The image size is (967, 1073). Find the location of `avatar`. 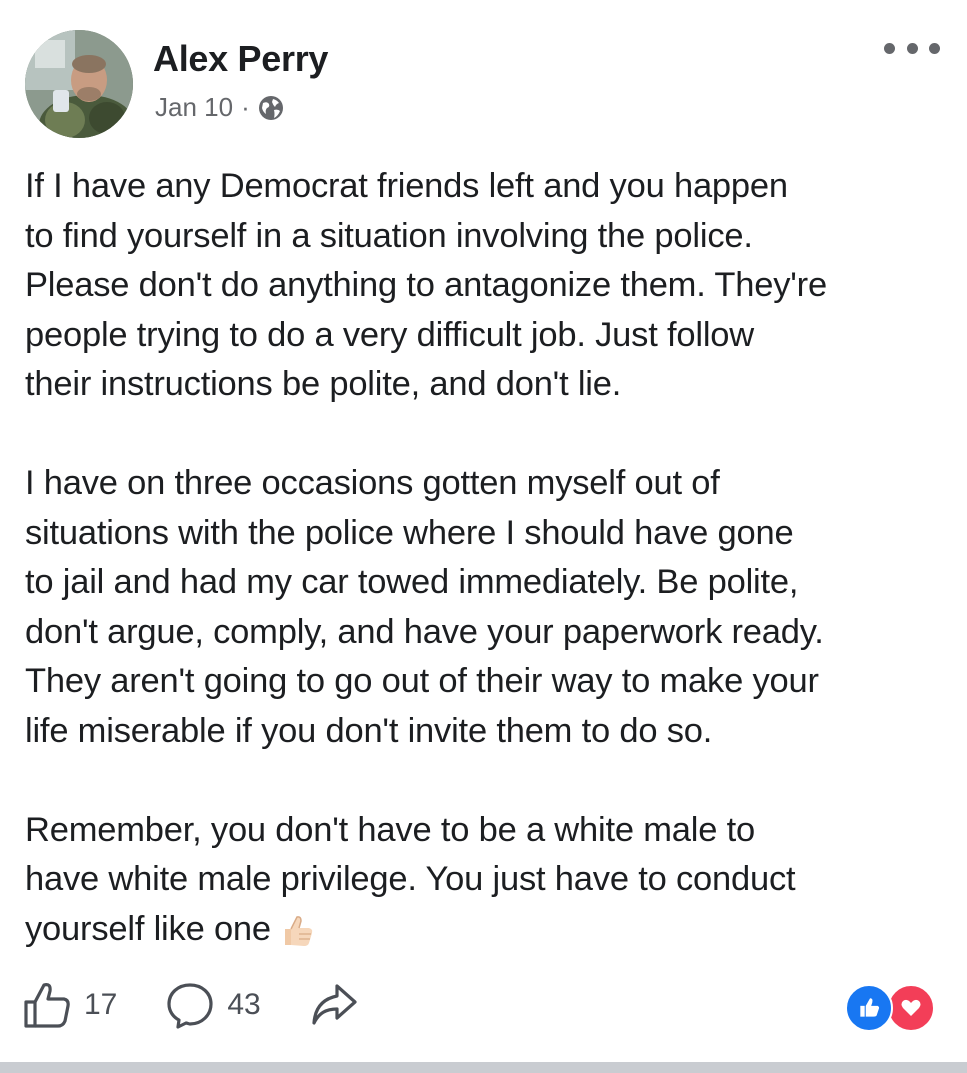

avatar is located at coordinates (79, 84).